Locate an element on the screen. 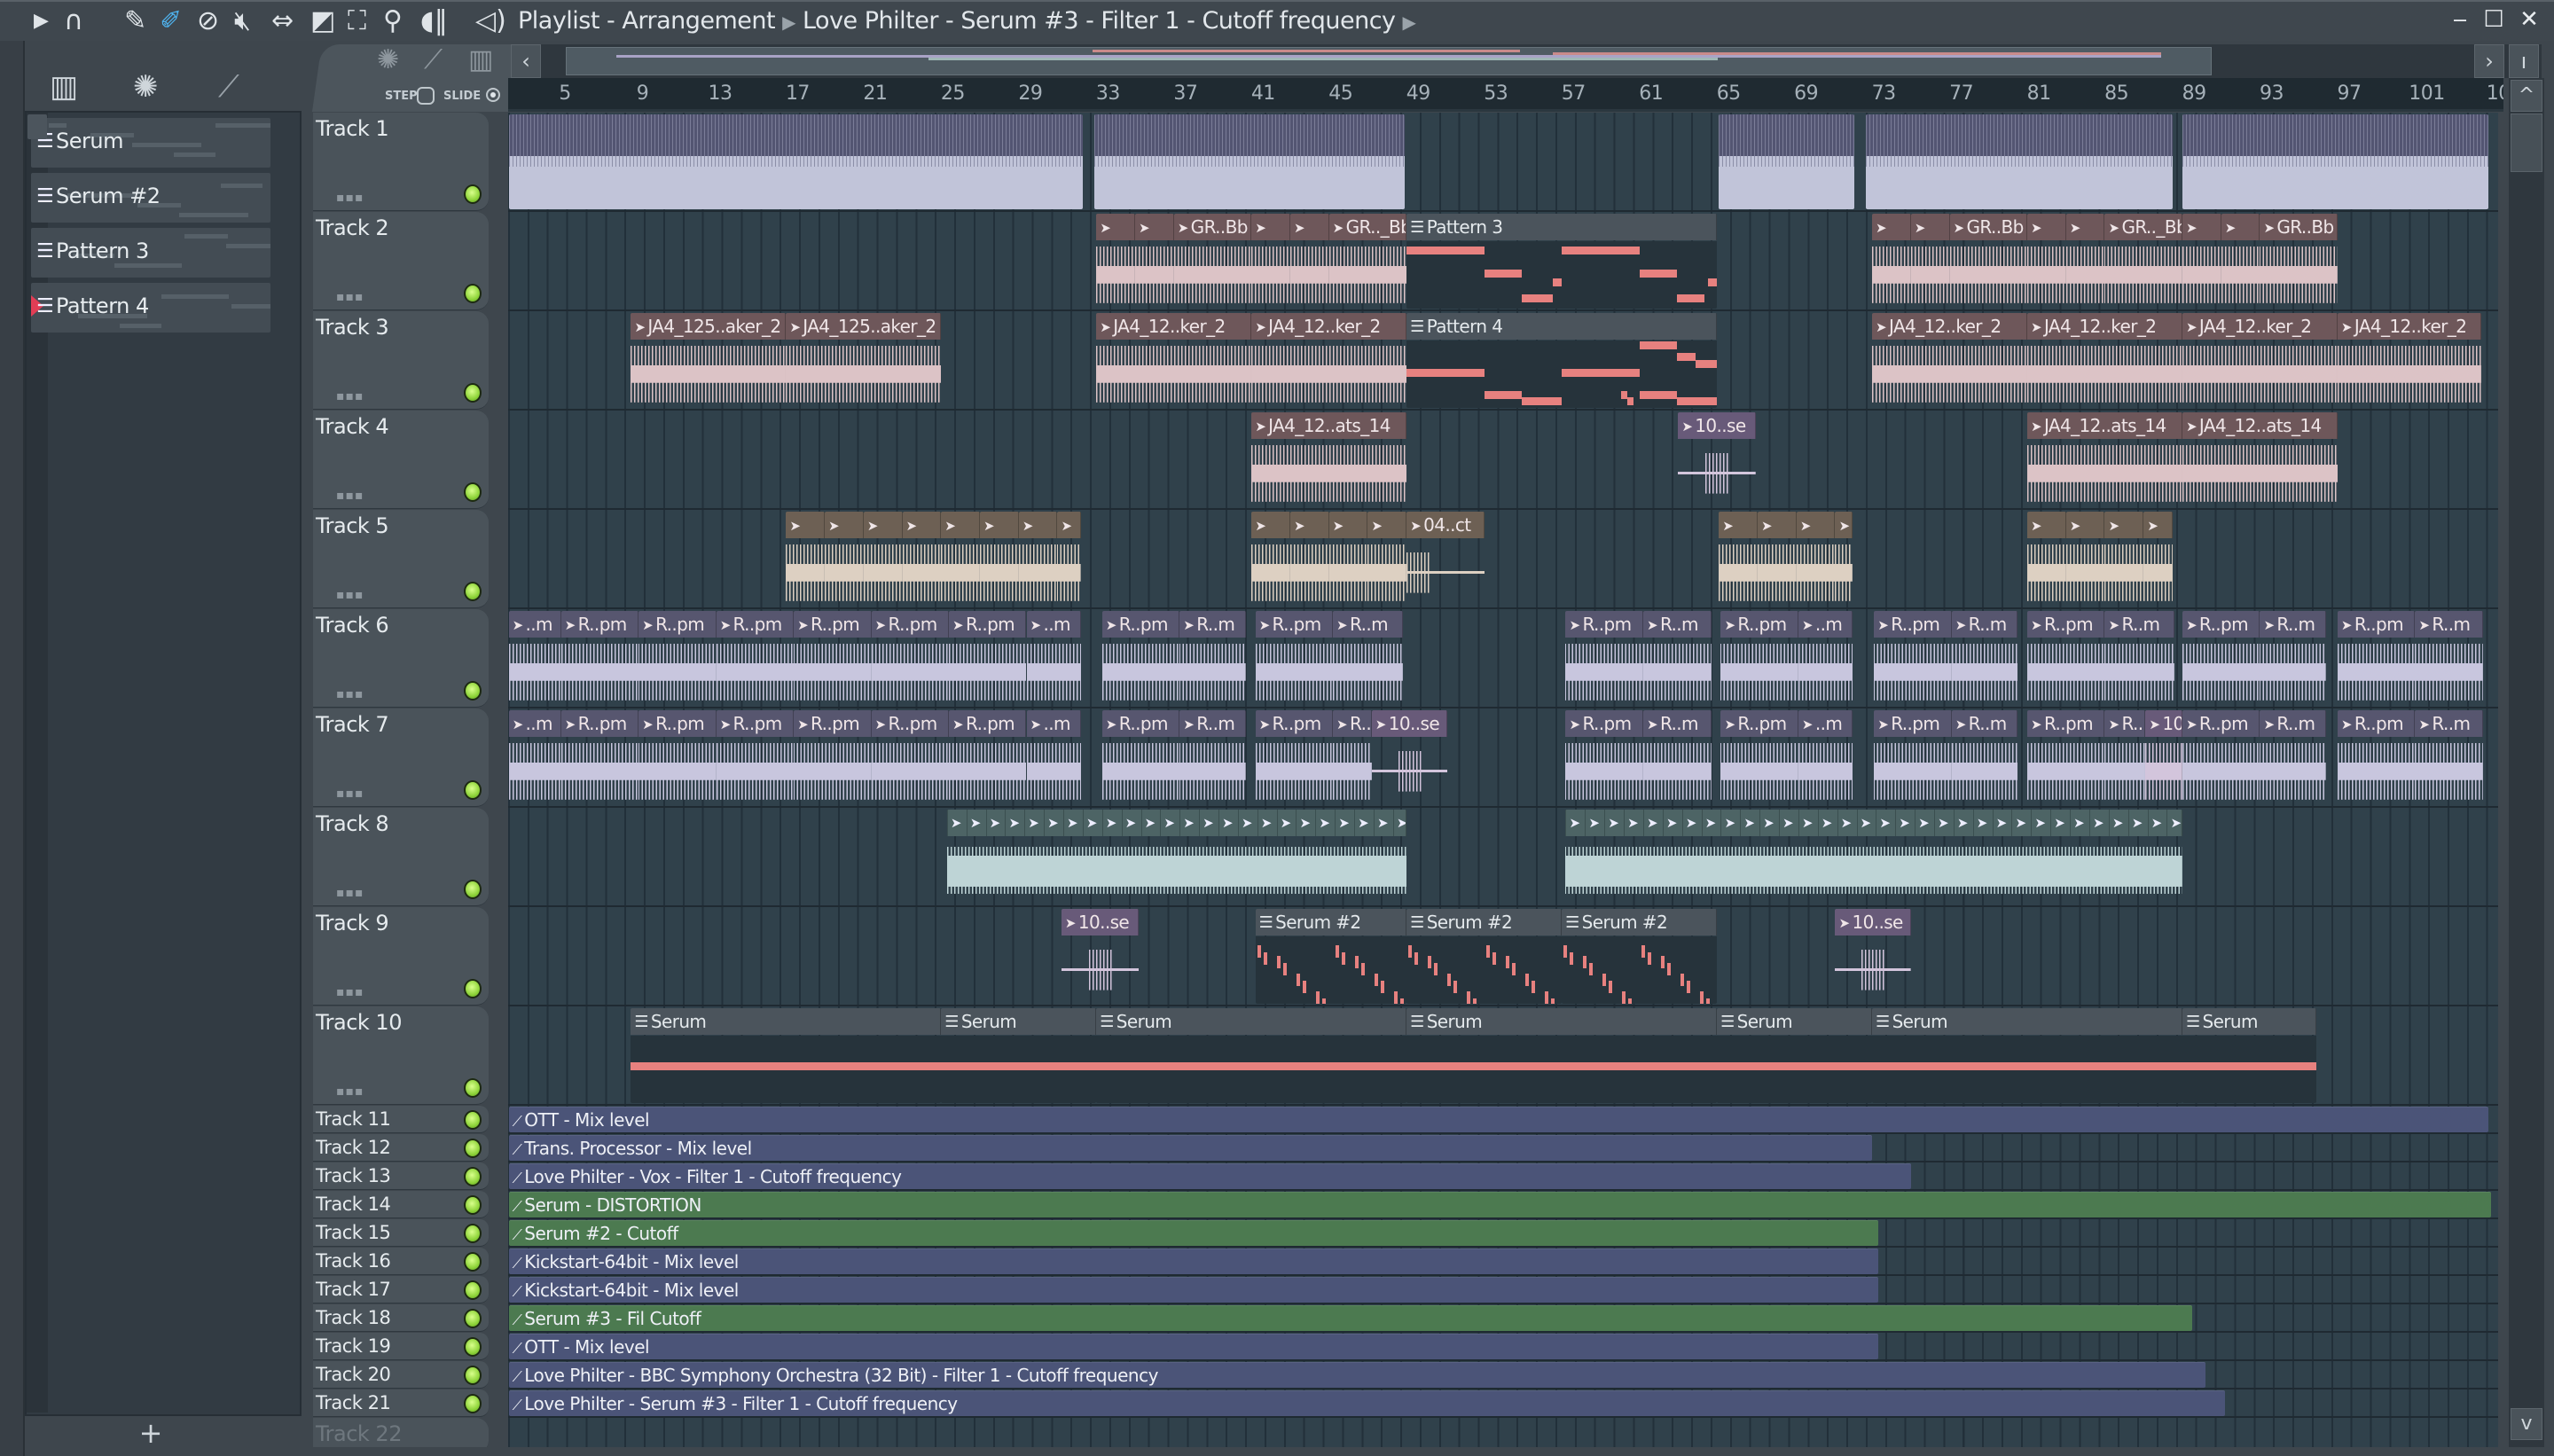  audio-clip: ➤ 04..ct is located at coordinates (1445, 559).